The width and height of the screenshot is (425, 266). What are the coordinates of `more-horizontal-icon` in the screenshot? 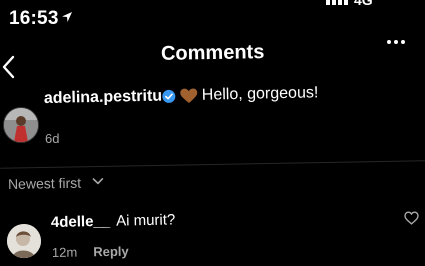 It's located at (396, 42).